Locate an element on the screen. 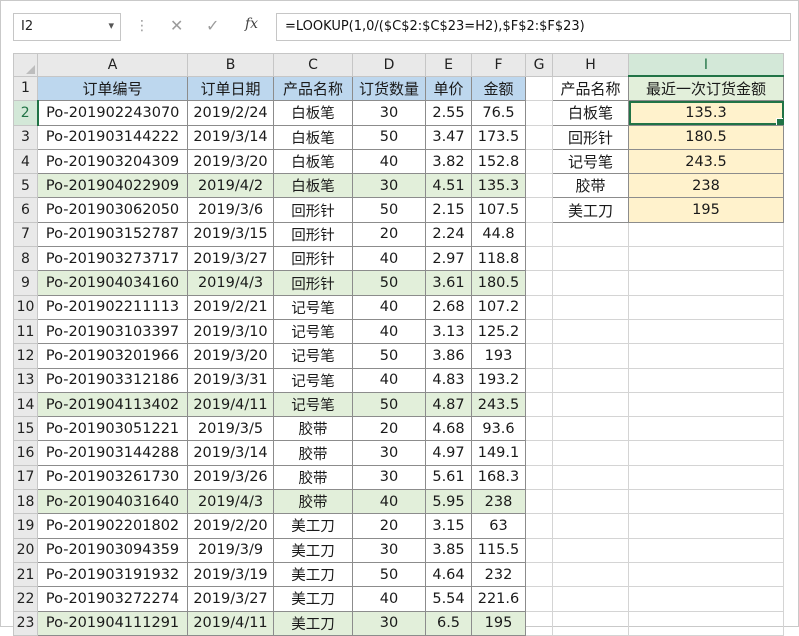  order-date-cell: 2019/3/10 is located at coordinates (230, 331).